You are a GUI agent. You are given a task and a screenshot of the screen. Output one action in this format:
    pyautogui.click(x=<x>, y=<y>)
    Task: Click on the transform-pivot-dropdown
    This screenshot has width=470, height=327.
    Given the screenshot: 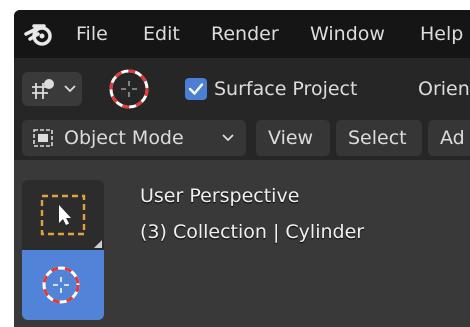 What is the action you would take?
    pyautogui.click(x=52, y=89)
    